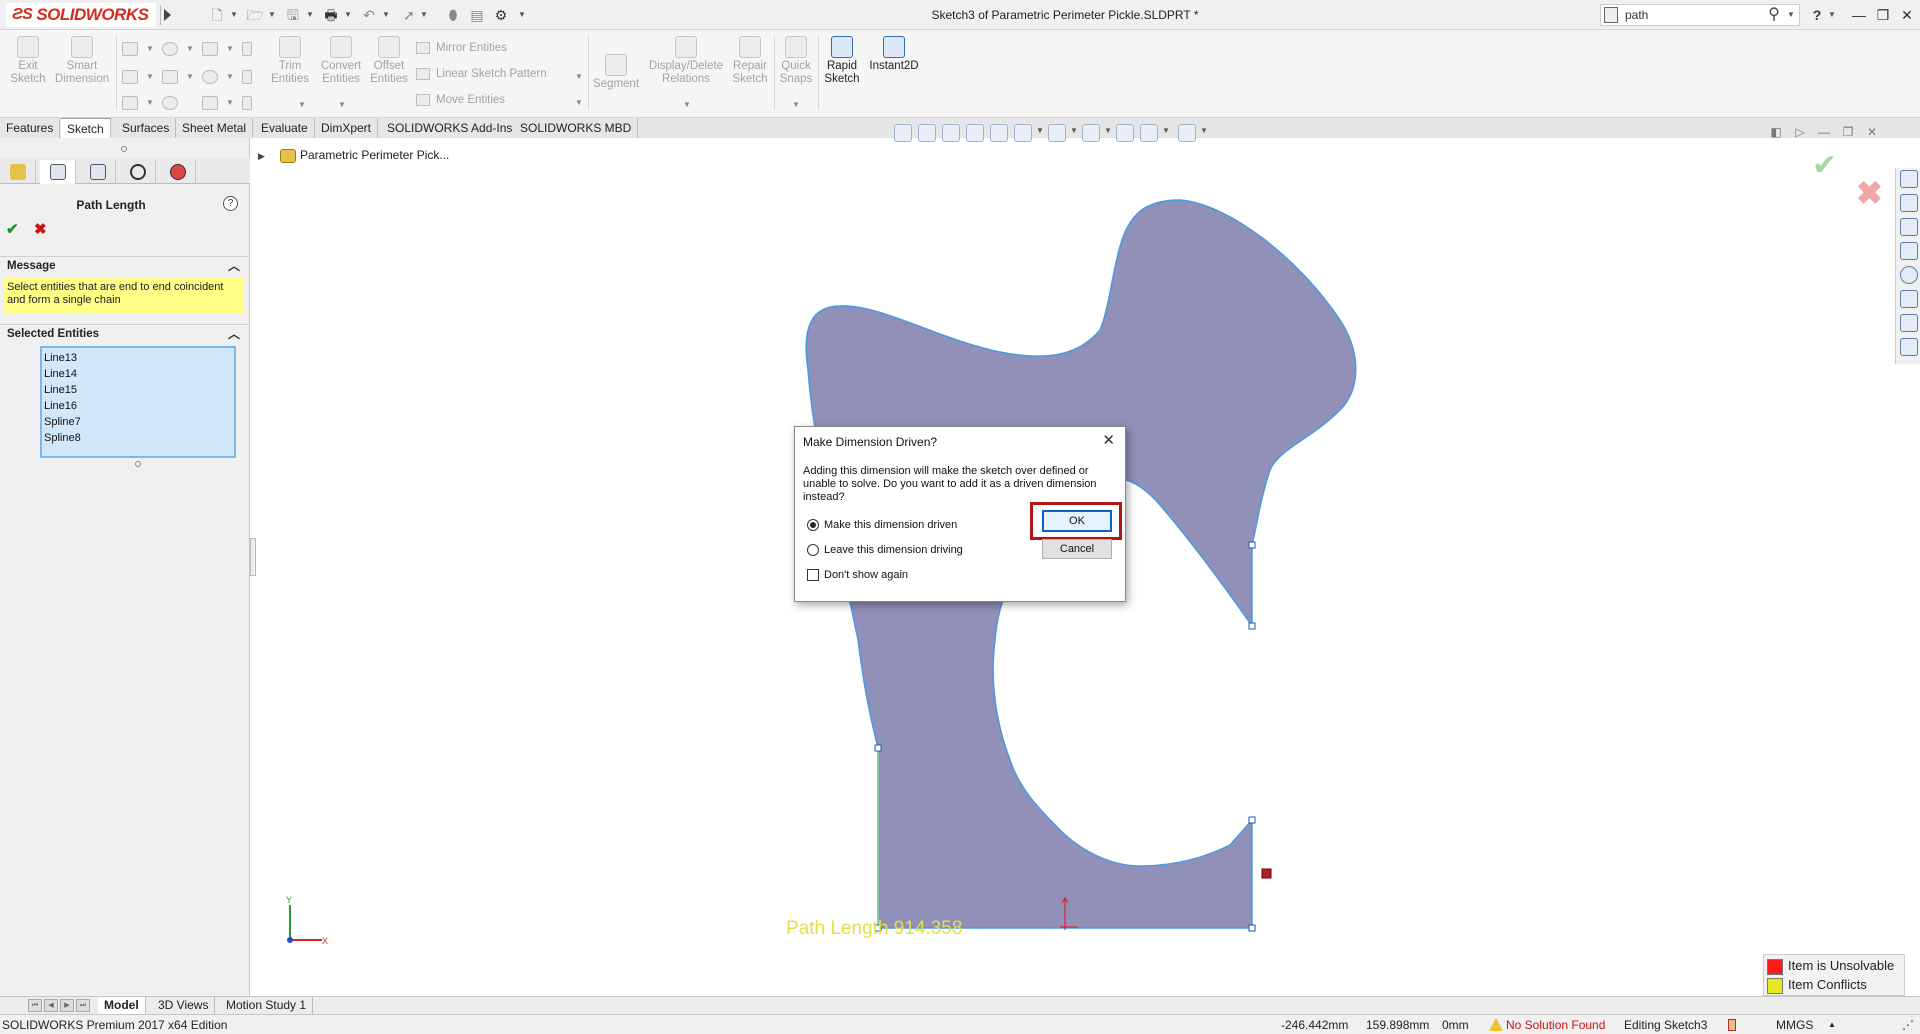  What do you see at coordinates (51, 1005) in the screenshot?
I see `prev-tab-arrow-icon: ◀` at bounding box center [51, 1005].